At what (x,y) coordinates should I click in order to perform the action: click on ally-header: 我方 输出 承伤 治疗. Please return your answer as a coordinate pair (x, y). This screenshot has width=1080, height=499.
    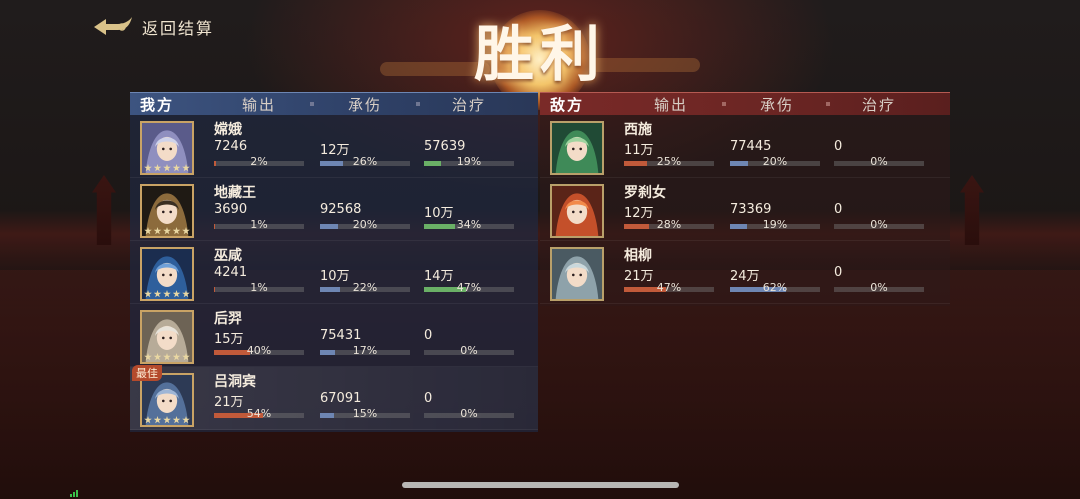
    Looking at the image, I should click on (334, 103).